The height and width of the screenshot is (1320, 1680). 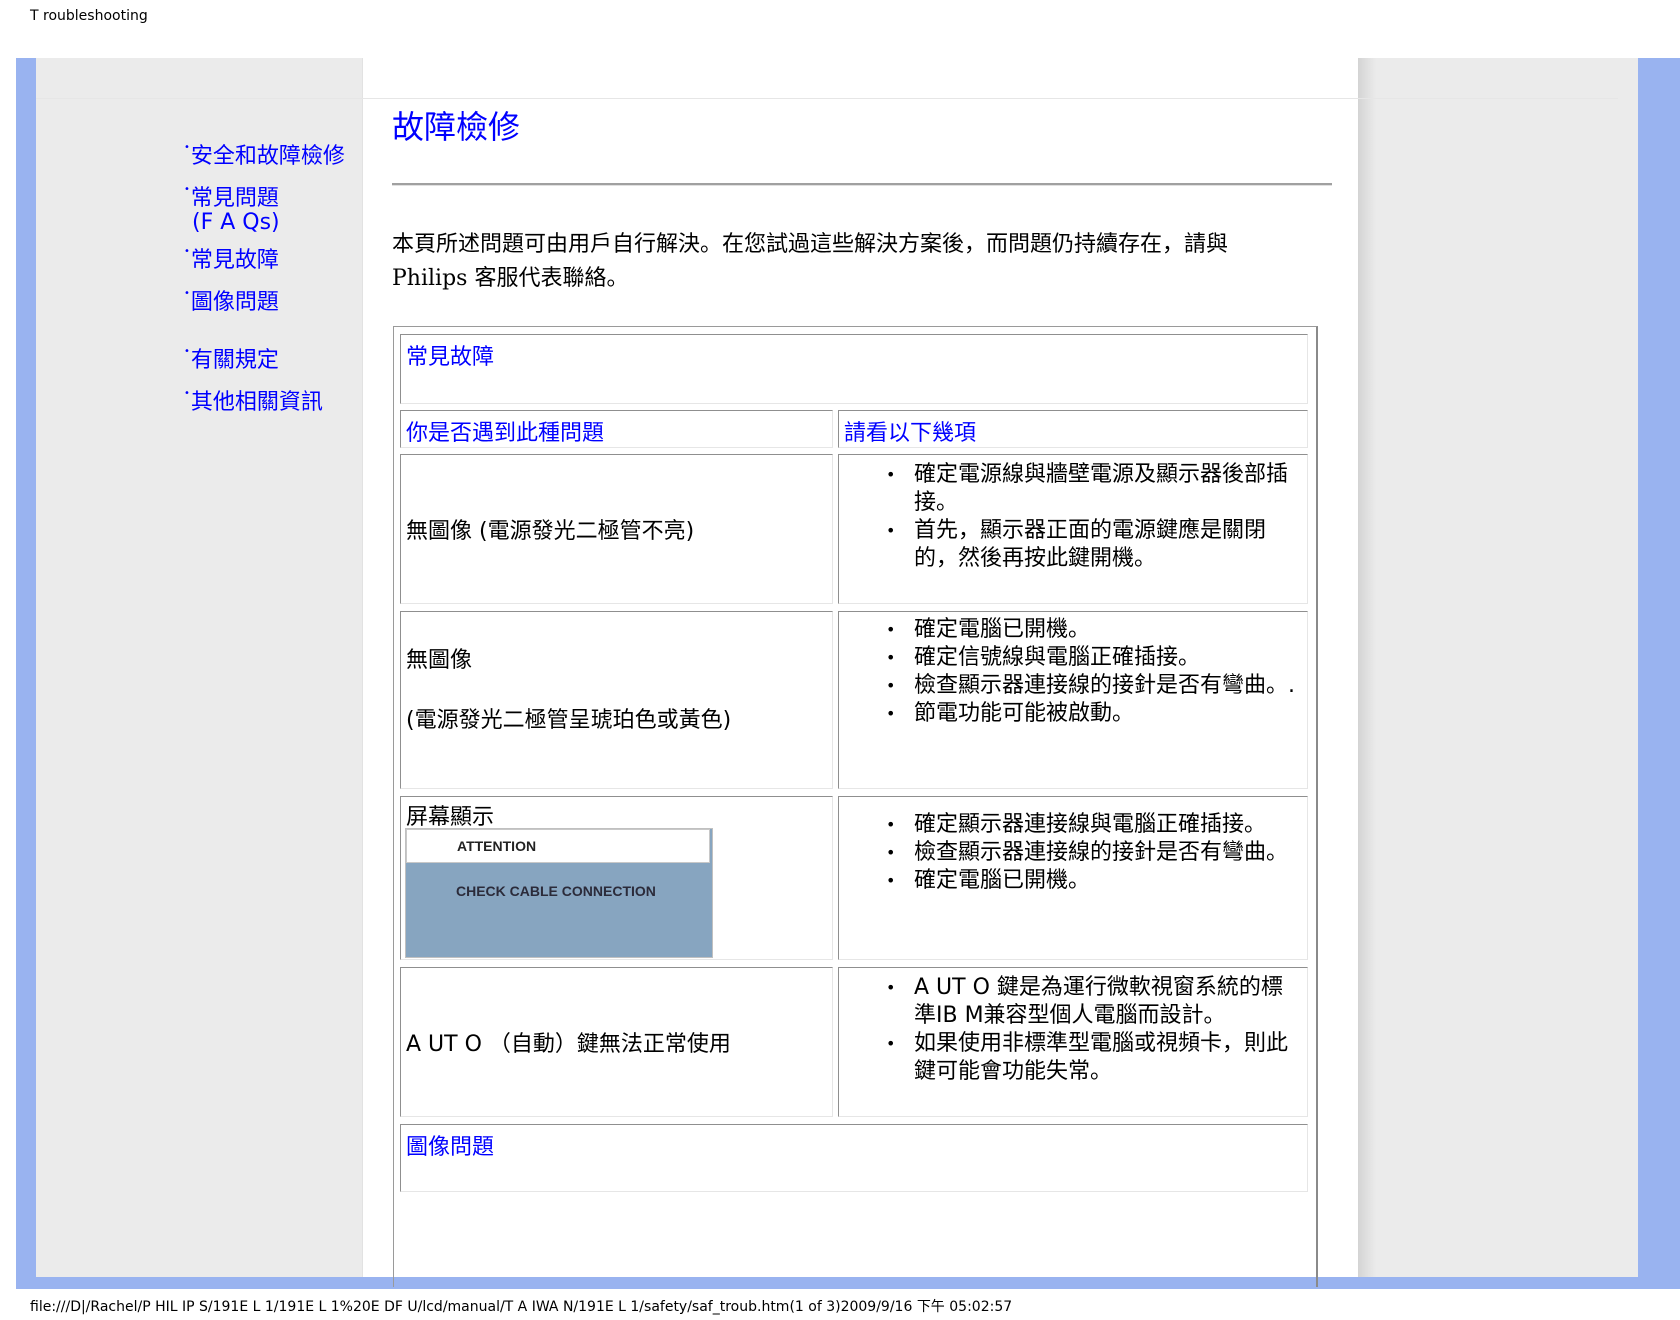 What do you see at coordinates (497, 846) in the screenshot?
I see `osd-title: ATTENTION` at bounding box center [497, 846].